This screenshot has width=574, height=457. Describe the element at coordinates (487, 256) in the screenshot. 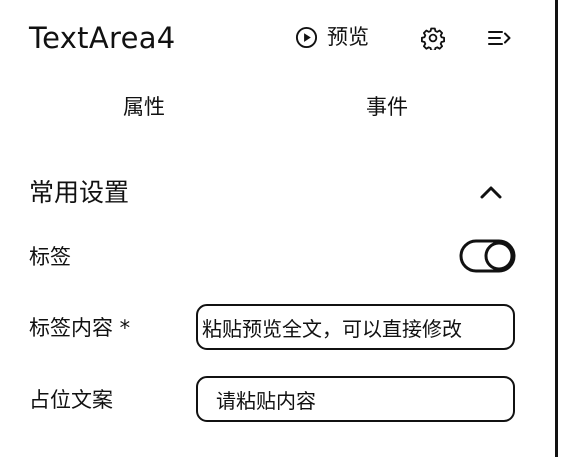

I see `label-toggle-switch` at that location.